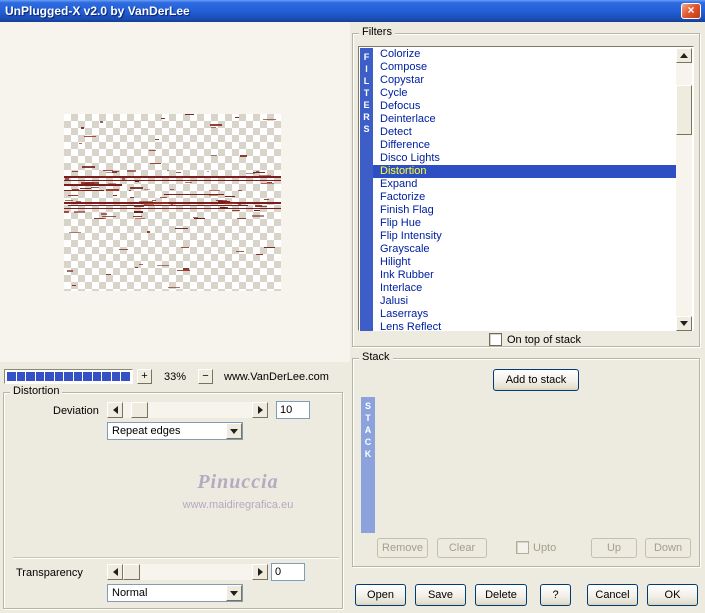 This screenshot has width=705, height=613. I want to click on transparency-slider-left-button, so click(115, 572).